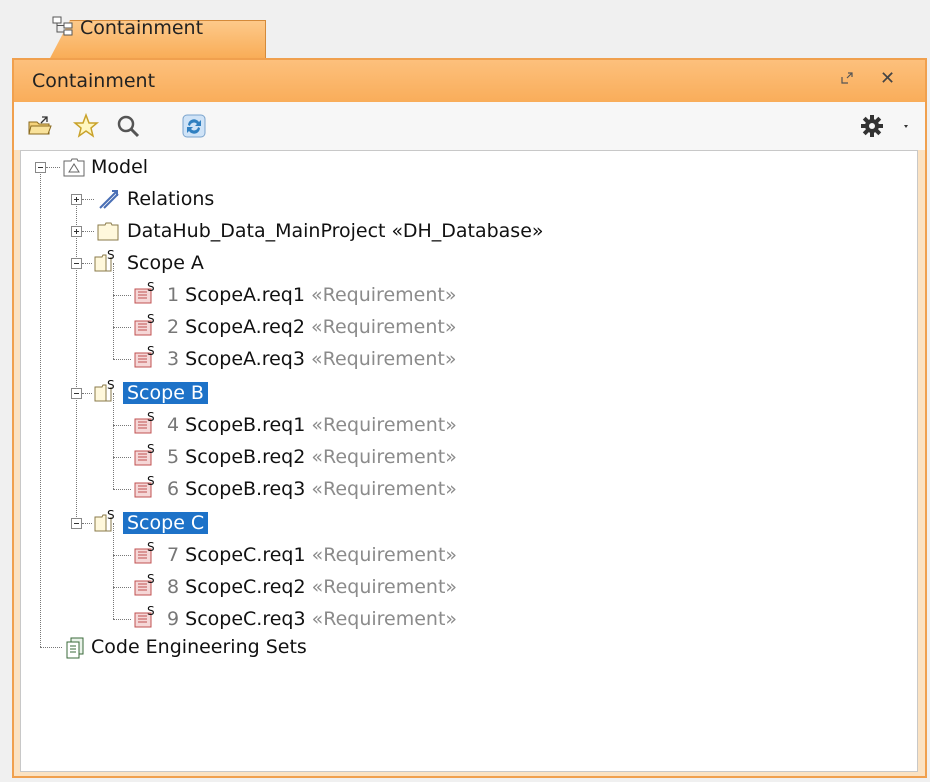 The image size is (930, 782). Describe the element at coordinates (311, 295) in the screenshot. I see `tree-node-requirement: 1 ScopeA.req1 «Requirement»` at that location.